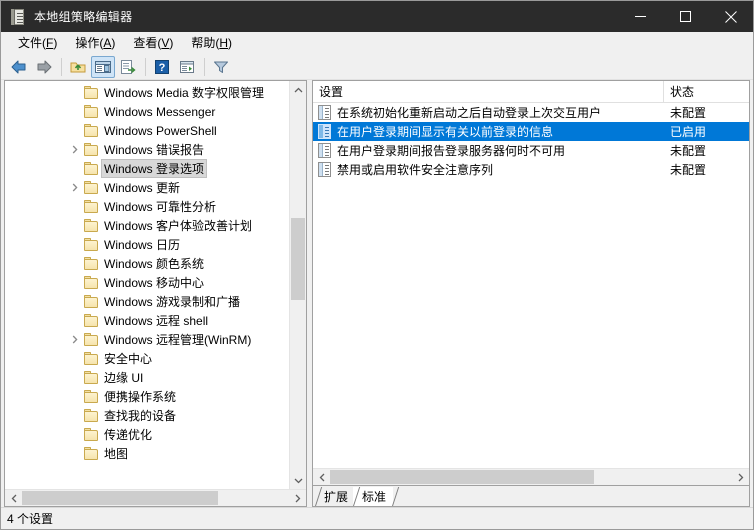  I want to click on properties-button, so click(187, 67).